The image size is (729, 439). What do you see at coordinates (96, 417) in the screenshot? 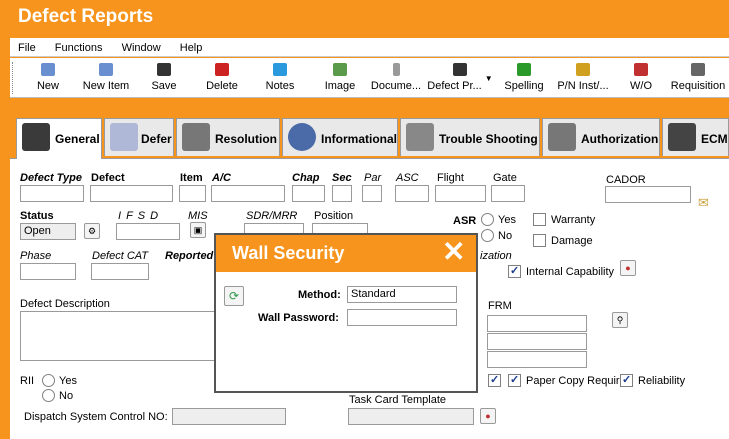
I see `dispatch-system-control-label: Dispatch System Control NO:` at bounding box center [96, 417].